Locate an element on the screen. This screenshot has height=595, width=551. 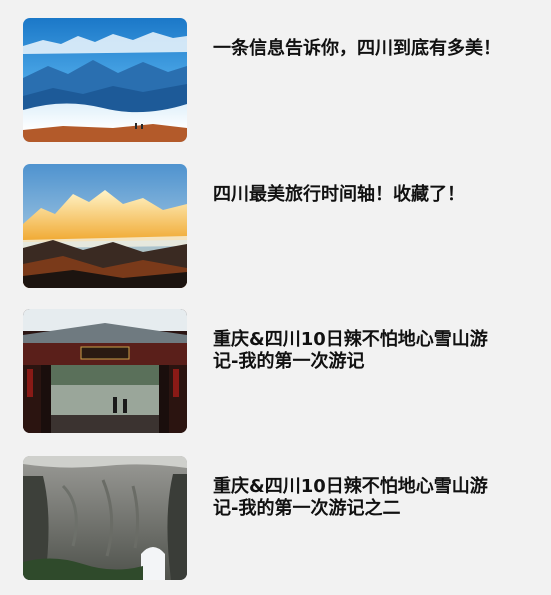
mountain-sea-of-clouds-image is located at coordinates (105, 80).